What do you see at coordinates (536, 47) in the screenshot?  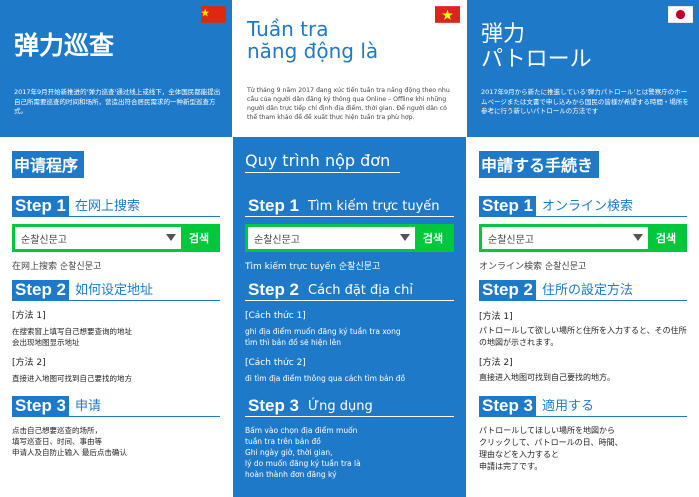 I see `page-title: 弾力 パトロール` at bounding box center [536, 47].